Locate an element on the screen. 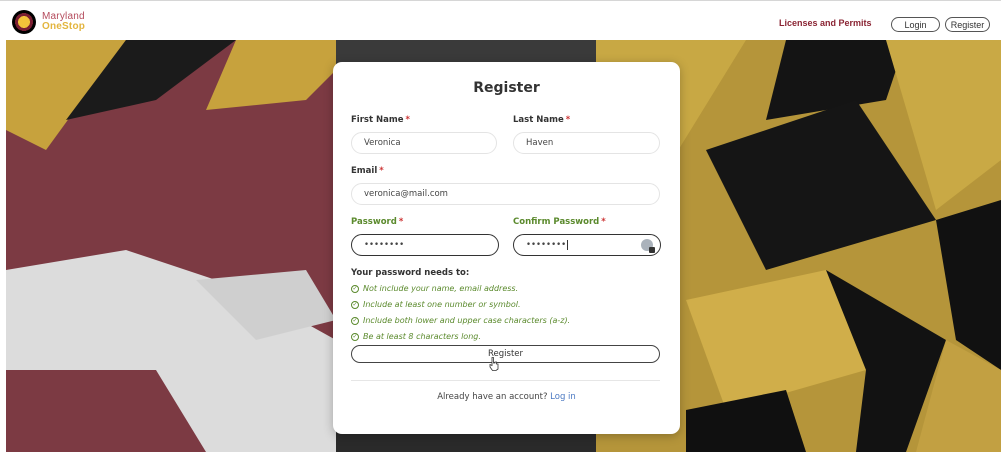 The width and height of the screenshot is (1001, 452). logo-text: Maryland OneStop is located at coordinates (63, 22).